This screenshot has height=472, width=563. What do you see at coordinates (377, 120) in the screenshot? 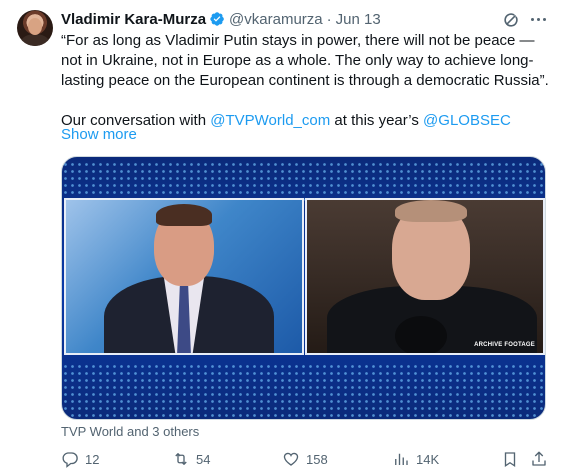
I see `tweet-second-middle: at this year’s` at bounding box center [377, 120].